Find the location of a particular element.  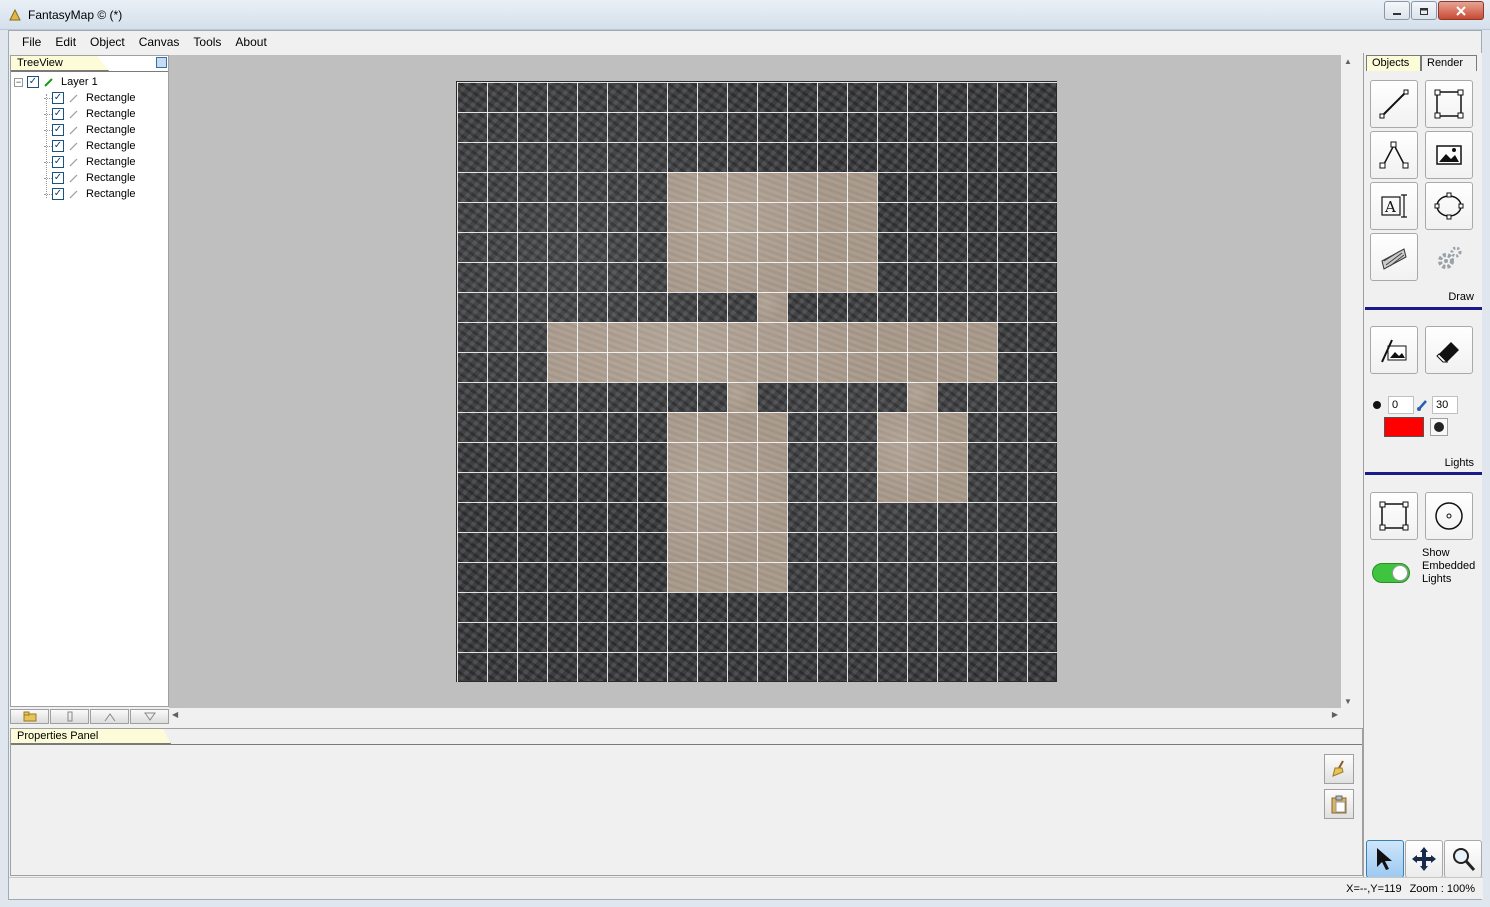

menu-file: File is located at coordinates (31, 42).